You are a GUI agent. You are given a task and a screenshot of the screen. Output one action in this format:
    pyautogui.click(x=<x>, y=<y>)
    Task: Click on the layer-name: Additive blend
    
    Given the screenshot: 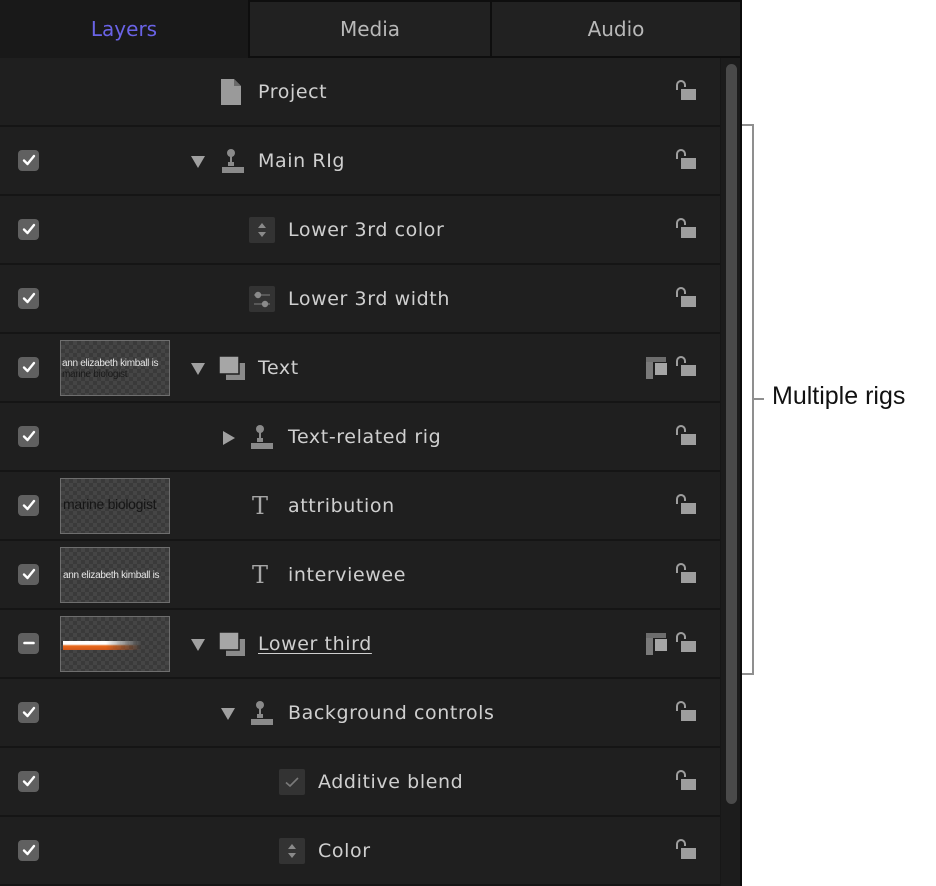 What is the action you would take?
    pyautogui.click(x=391, y=781)
    